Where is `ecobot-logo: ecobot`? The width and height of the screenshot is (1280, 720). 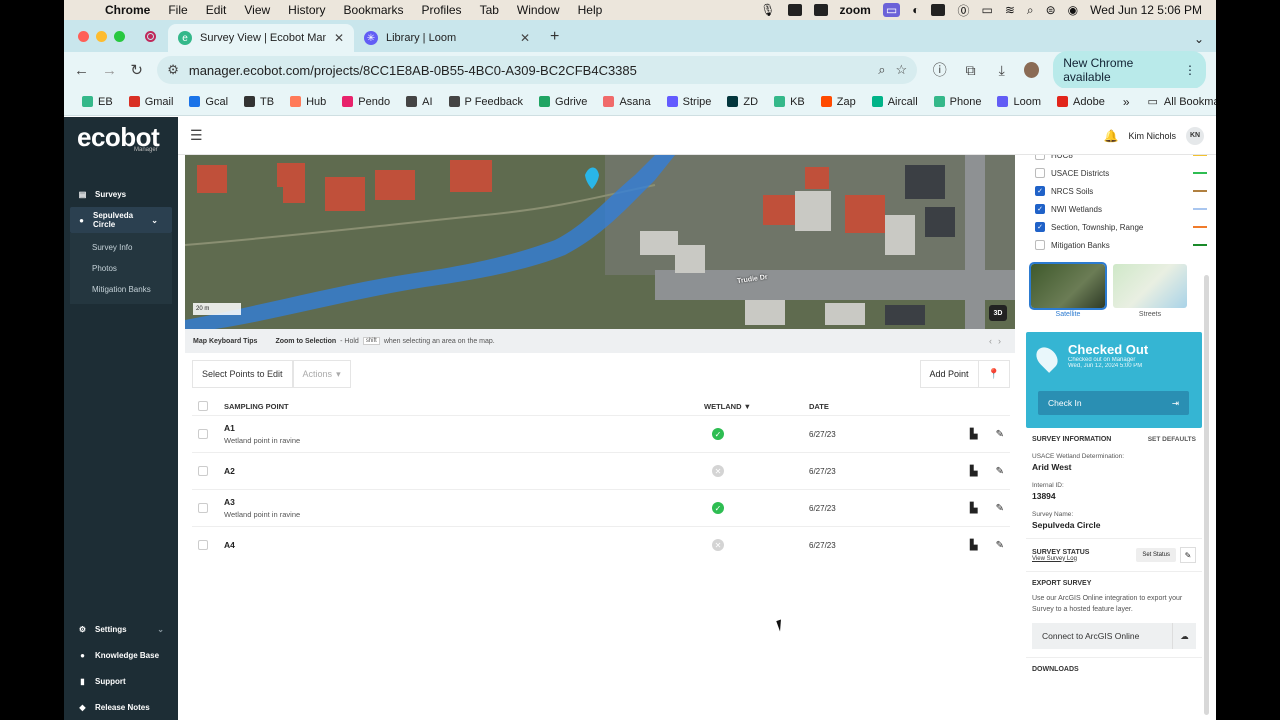 ecobot-logo: ecobot is located at coordinates (121, 134).